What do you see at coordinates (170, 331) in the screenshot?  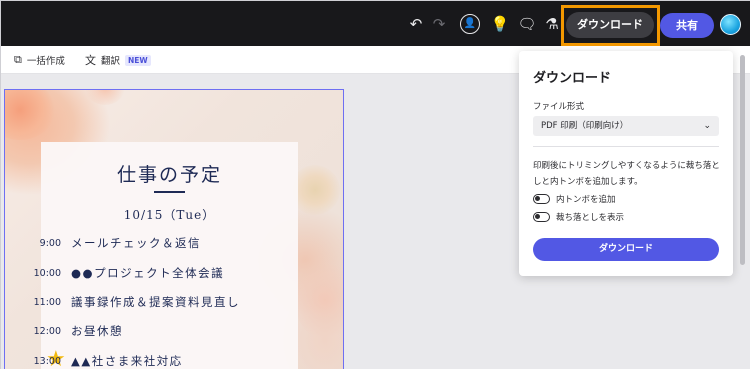 I see `schedule-row: 12:00 お昼休憩` at bounding box center [170, 331].